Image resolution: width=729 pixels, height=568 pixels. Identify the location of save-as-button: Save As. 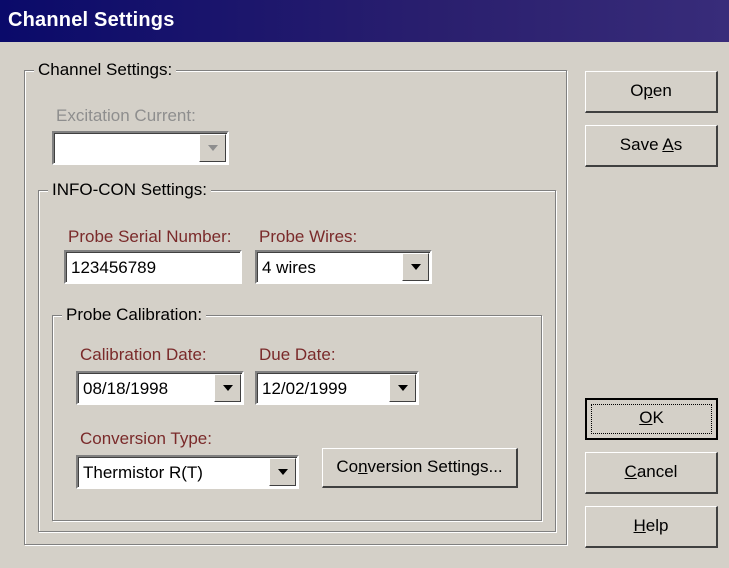
(651, 146).